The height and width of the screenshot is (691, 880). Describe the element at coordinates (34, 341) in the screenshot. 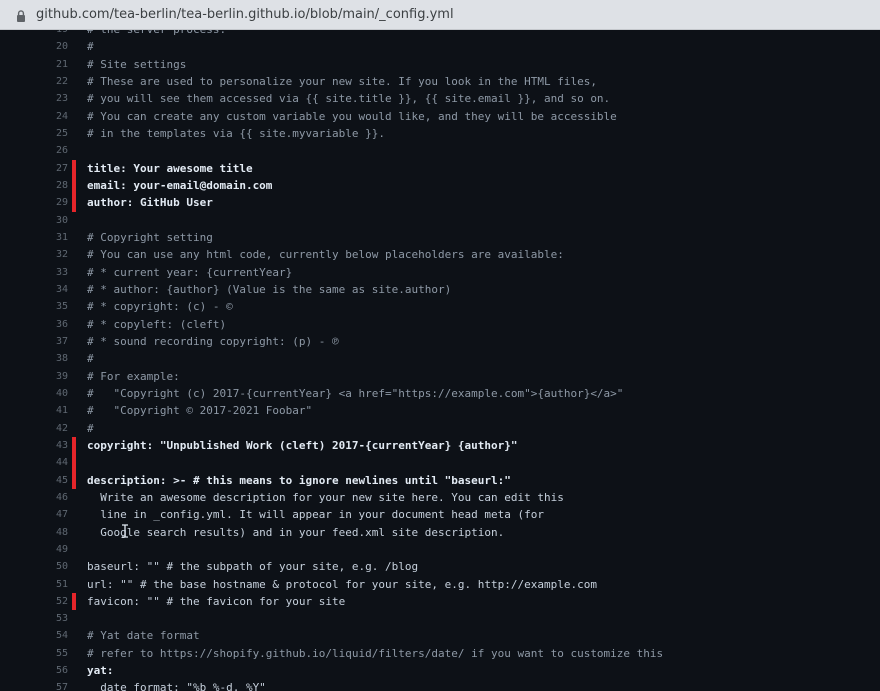

I see `line-number: 37` at that location.